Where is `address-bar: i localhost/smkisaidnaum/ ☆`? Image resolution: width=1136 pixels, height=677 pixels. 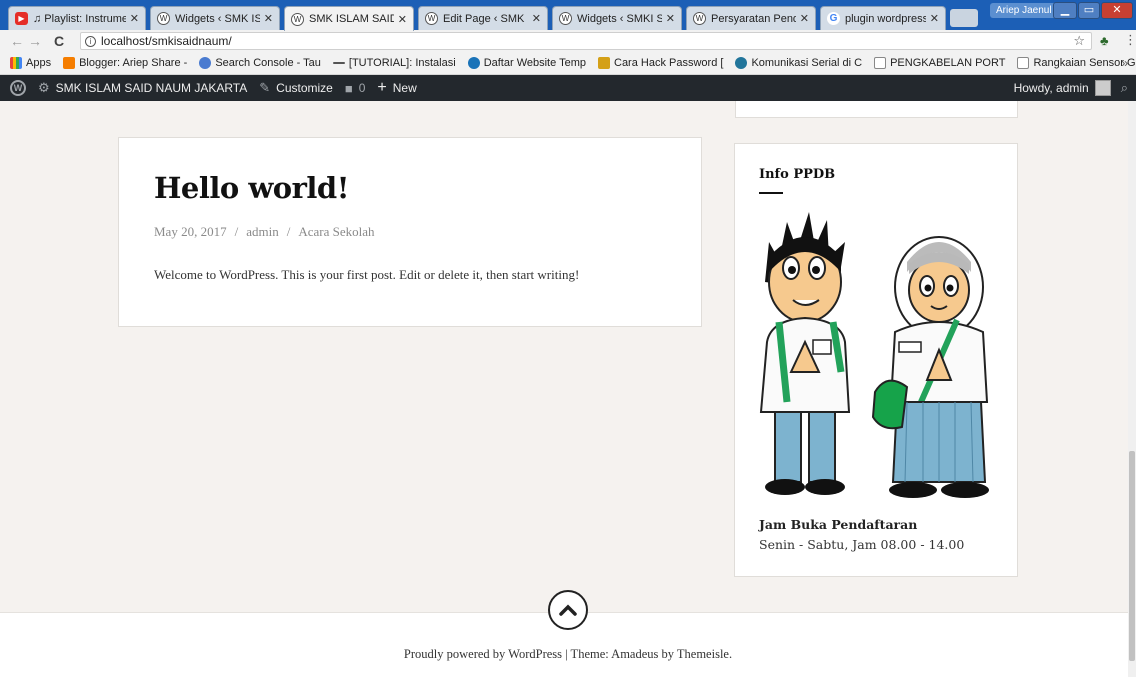
address-bar: i localhost/smkisaidnaum/ ☆ is located at coordinates (586, 41).